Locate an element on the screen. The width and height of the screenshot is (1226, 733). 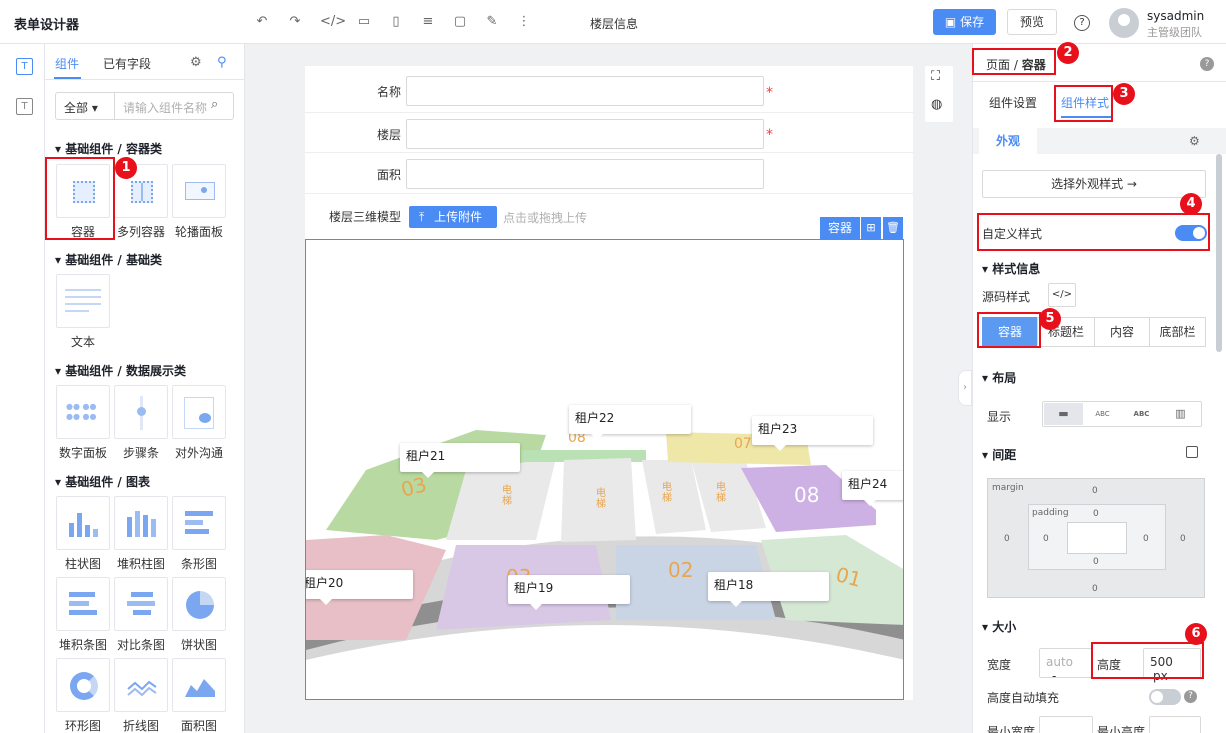
tab-component-style: 组件样式 is located at coordinates (1085, 102).